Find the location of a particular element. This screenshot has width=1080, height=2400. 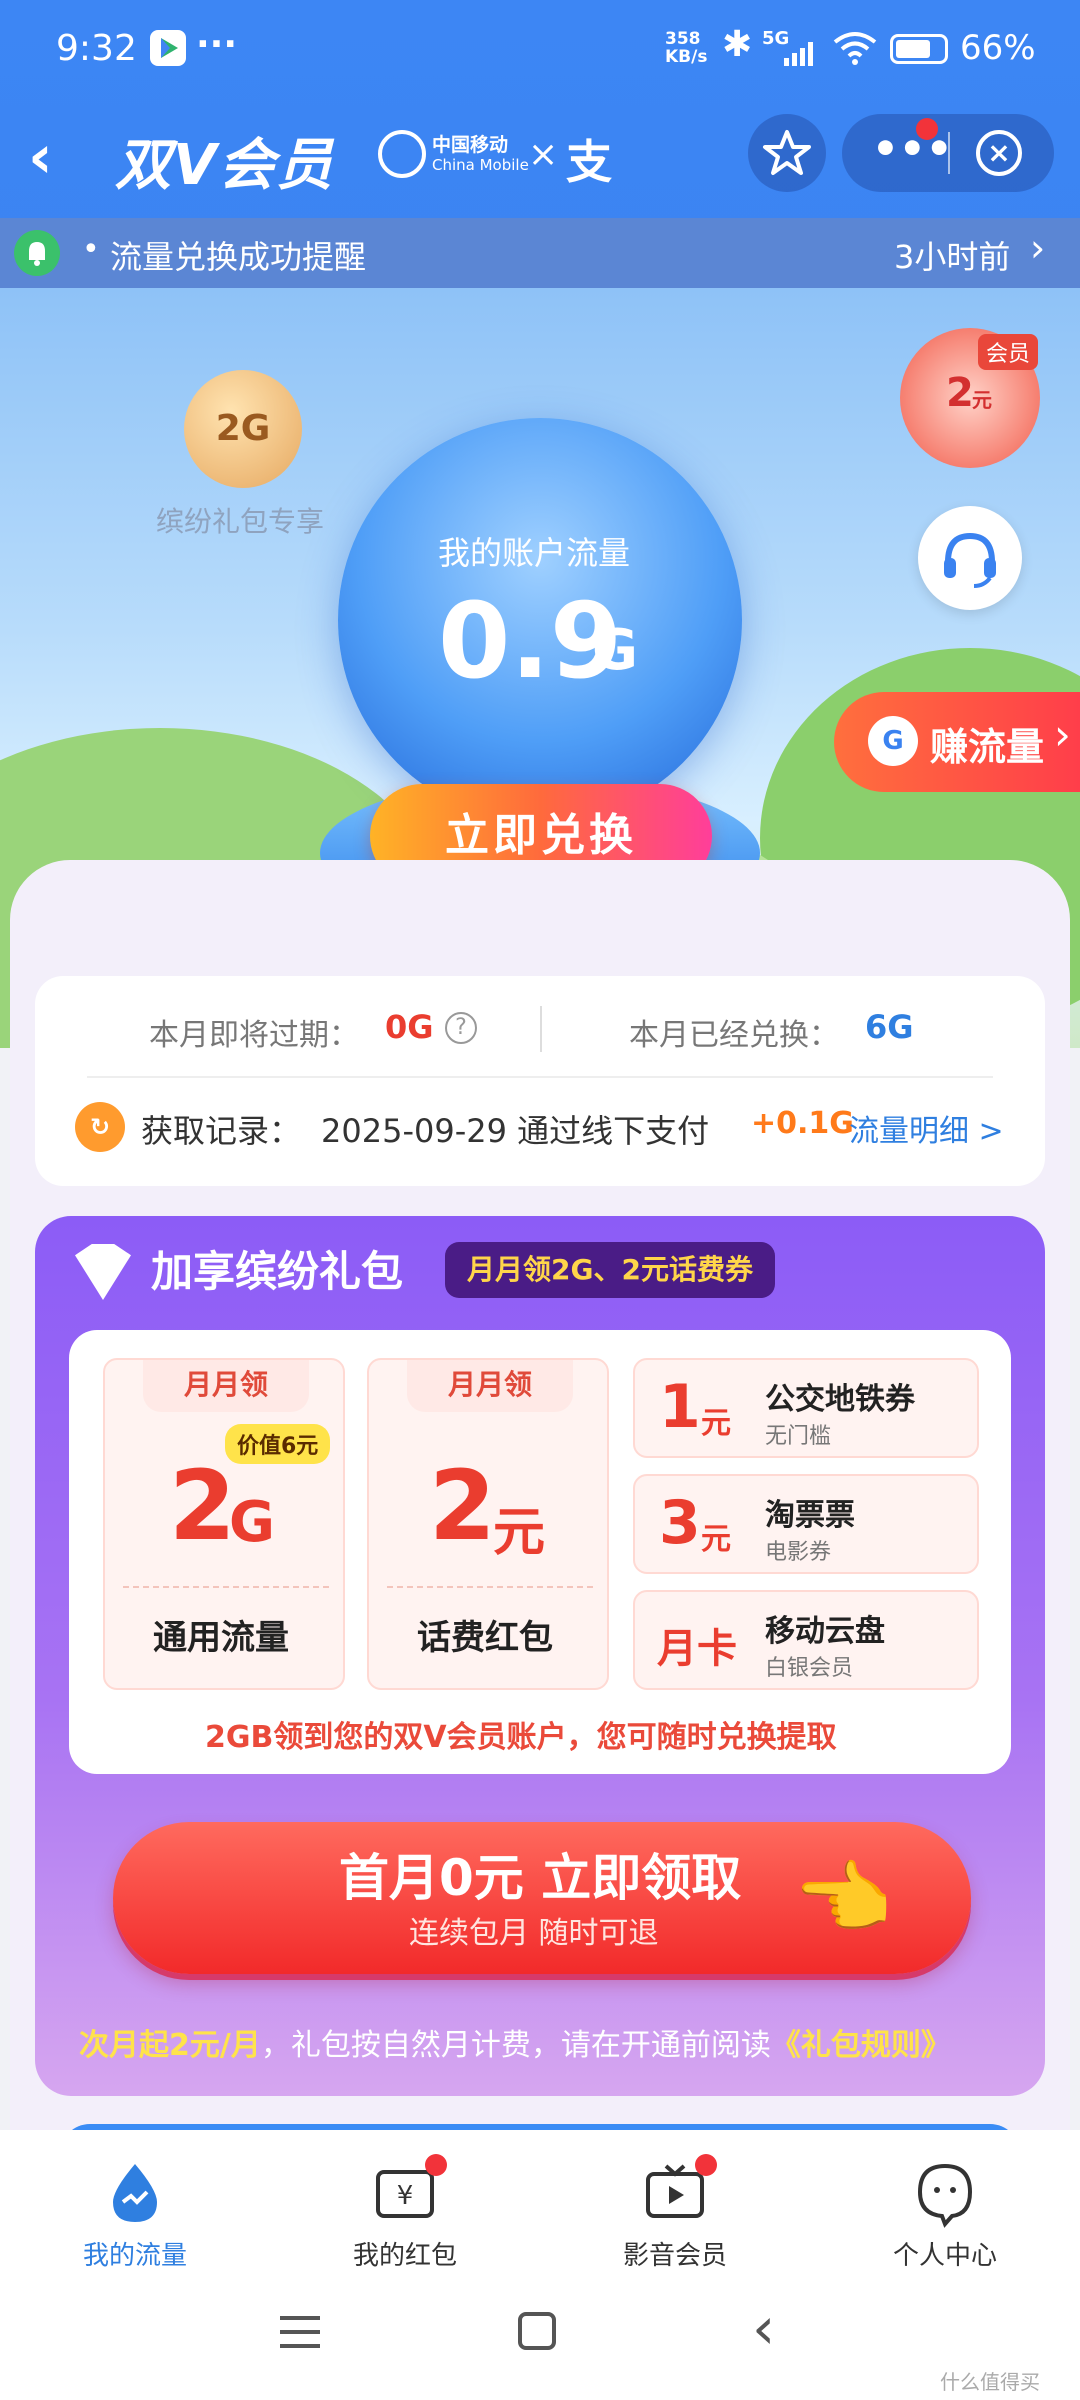

rule-text: ，礼包按自然月计费，请在开通前阅读 is located at coordinates (515, 2045).